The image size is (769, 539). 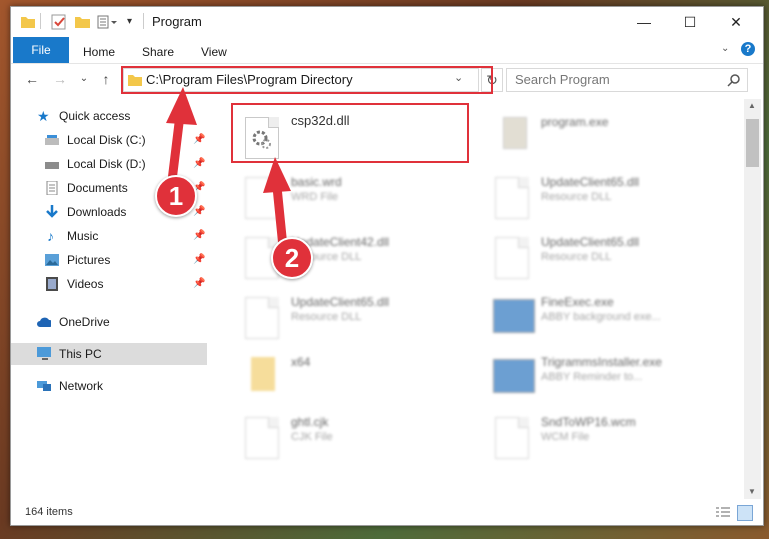 I want to click on step-badge-2: 2, so click(x=292, y=258).